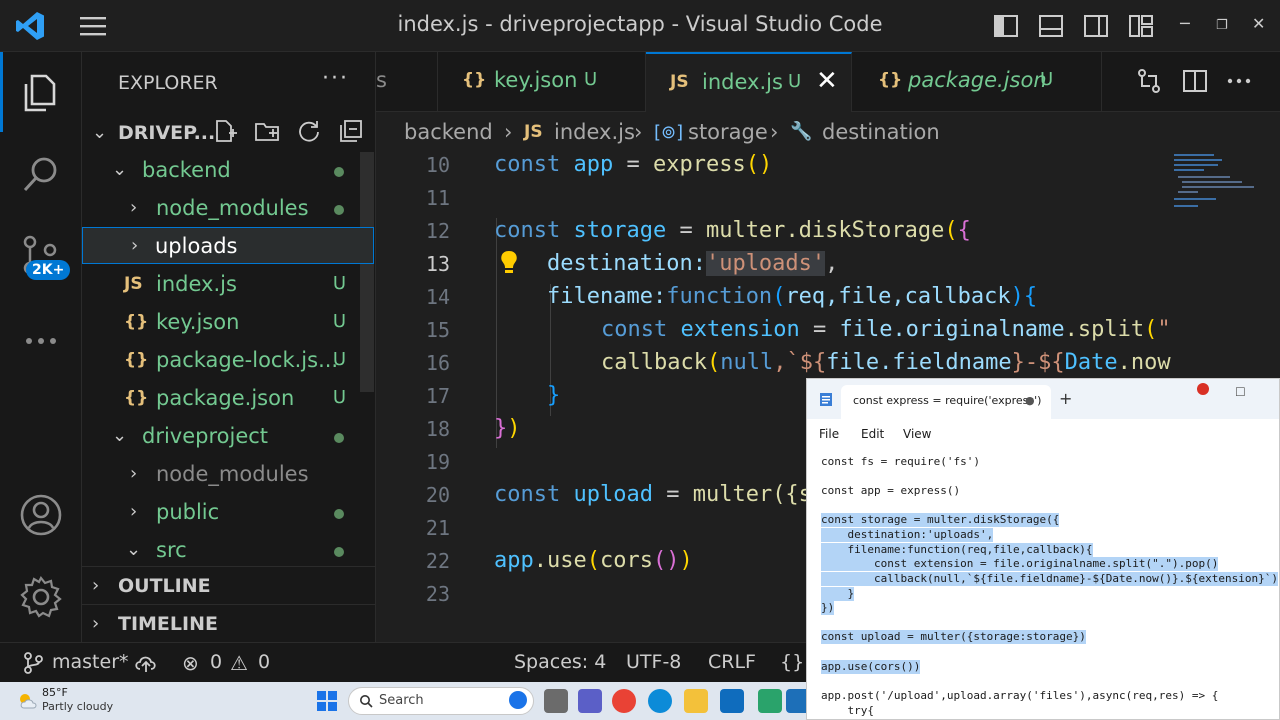  What do you see at coordinates (228, 285) in the screenshot?
I see `tree-file-index-js: JS index.js U` at bounding box center [228, 285].